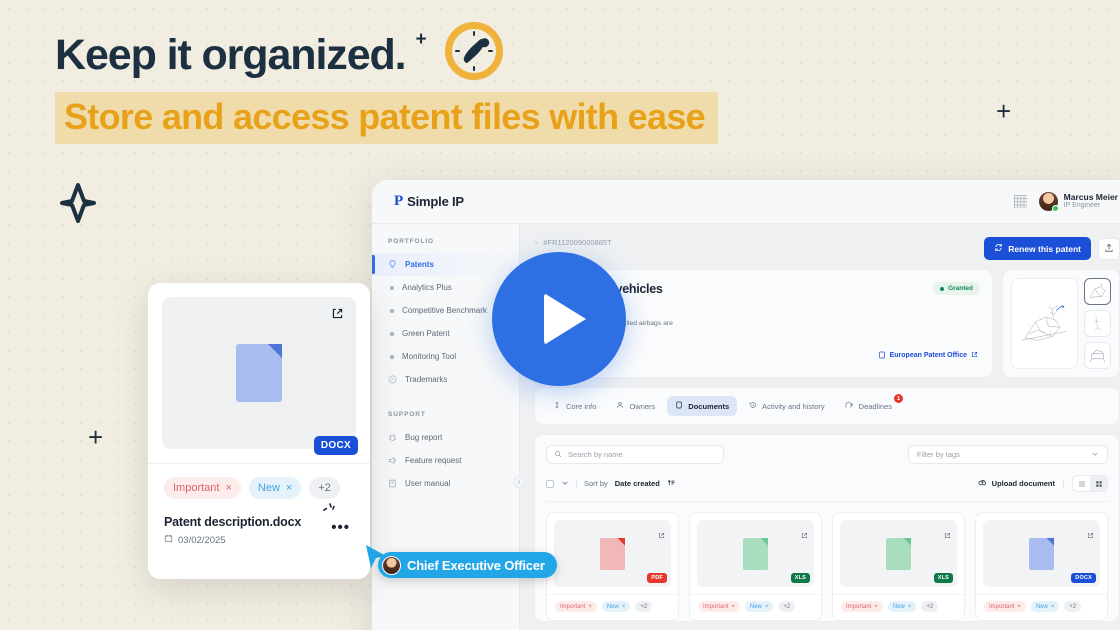 The height and width of the screenshot is (630, 1120). I want to click on grid-view-icon, so click(1098, 483).